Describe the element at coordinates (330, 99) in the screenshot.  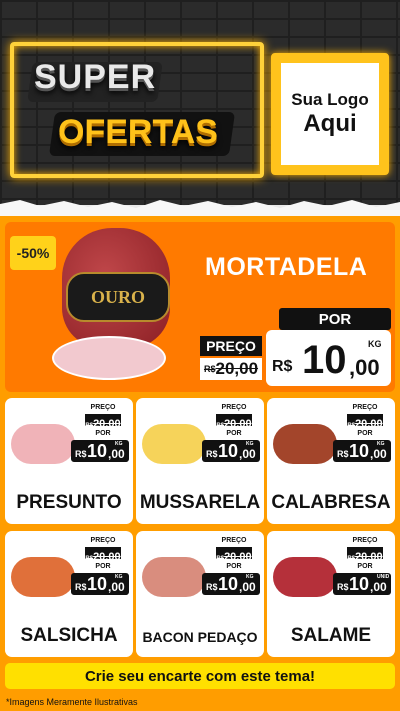
I see `logo-text-line1: Sua Logo` at that location.